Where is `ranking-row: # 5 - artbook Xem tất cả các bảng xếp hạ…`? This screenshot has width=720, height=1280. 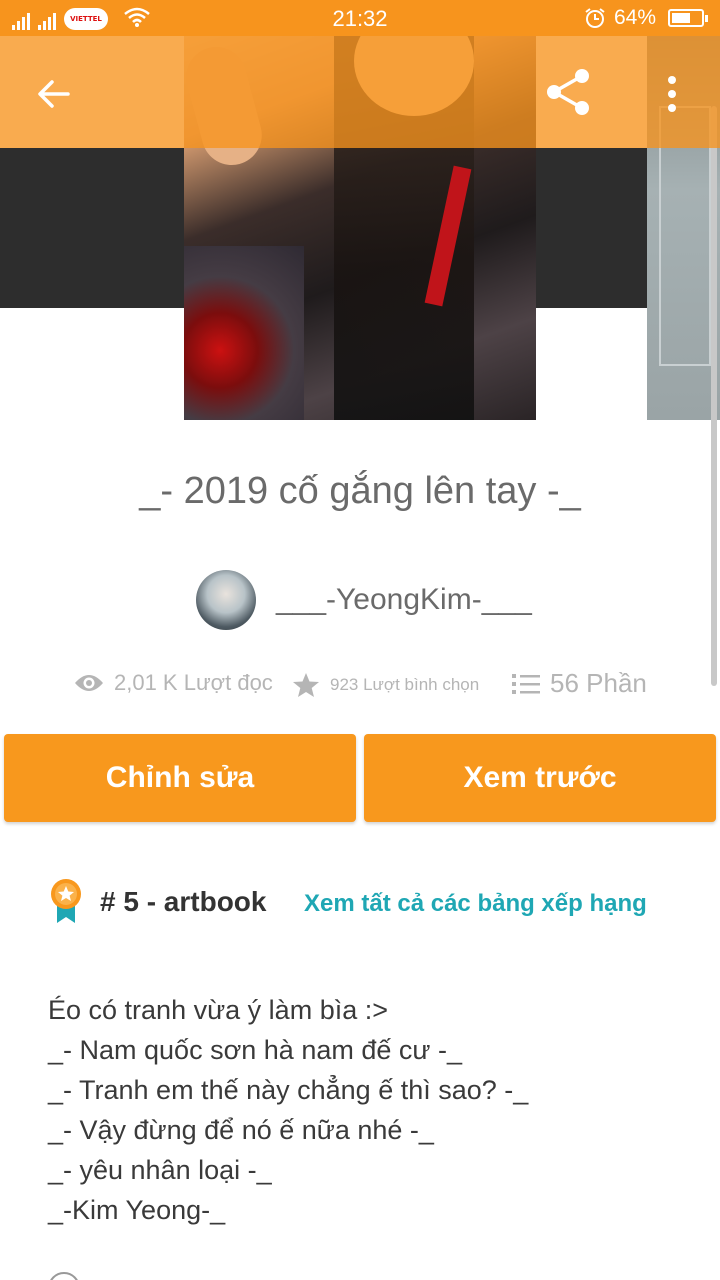 ranking-row: # 5 - artbook Xem tất cả các bảng xếp hạ… is located at coordinates (378, 903).